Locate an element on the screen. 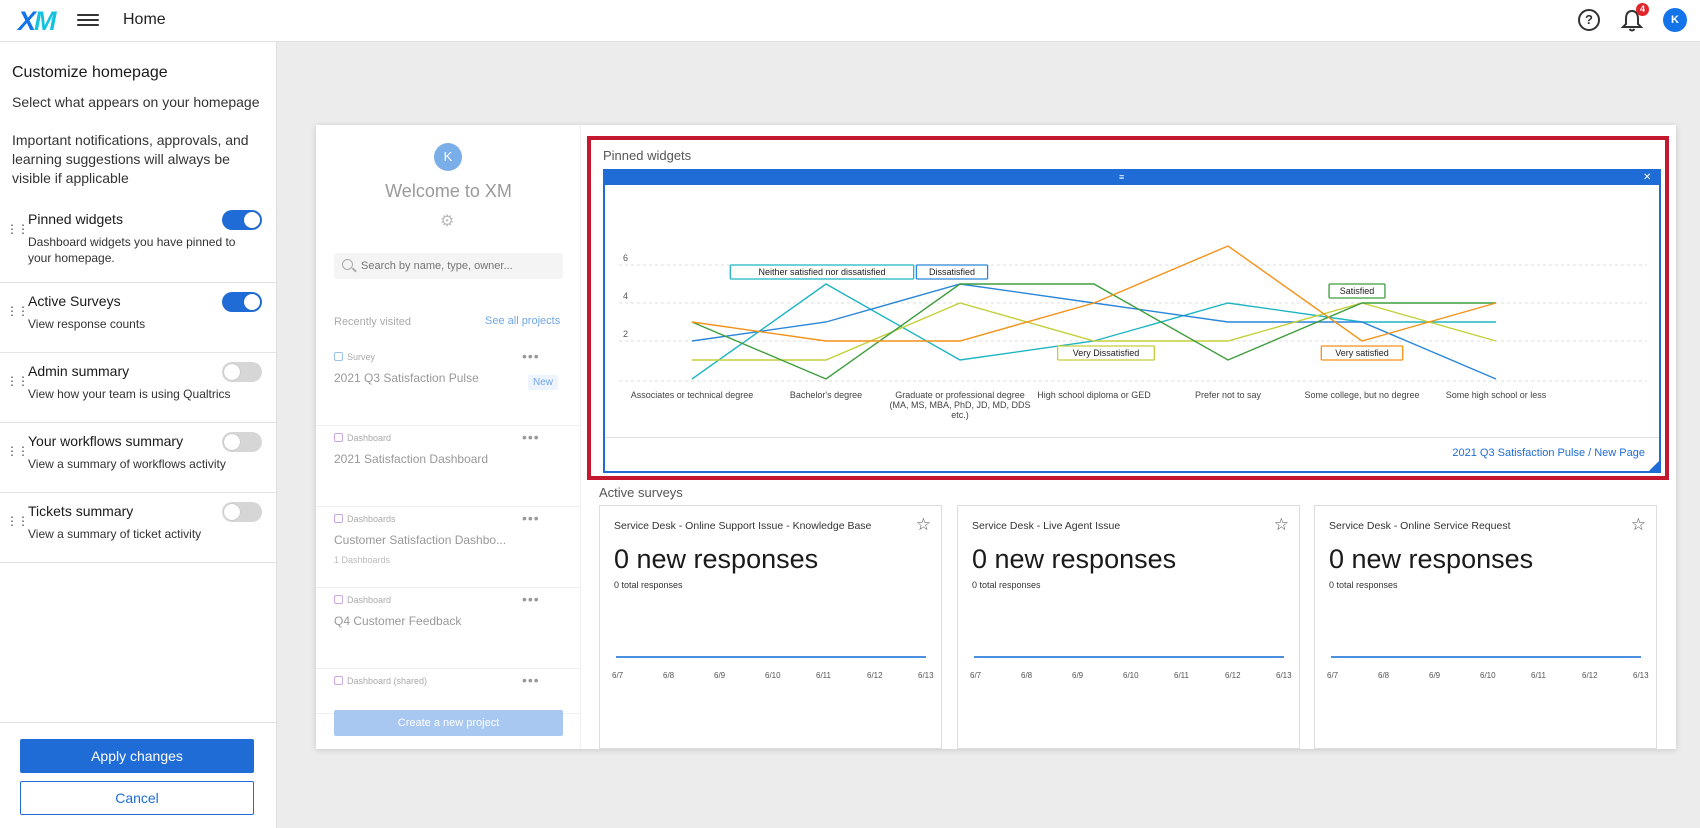  y-tick-label: 2 is located at coordinates (625, 334).